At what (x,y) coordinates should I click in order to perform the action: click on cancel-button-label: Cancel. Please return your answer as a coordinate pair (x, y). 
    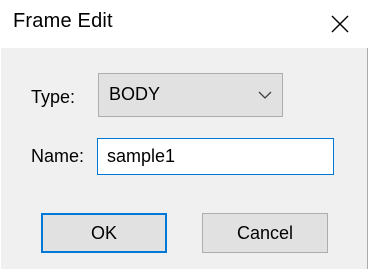
    Looking at the image, I should click on (265, 232).